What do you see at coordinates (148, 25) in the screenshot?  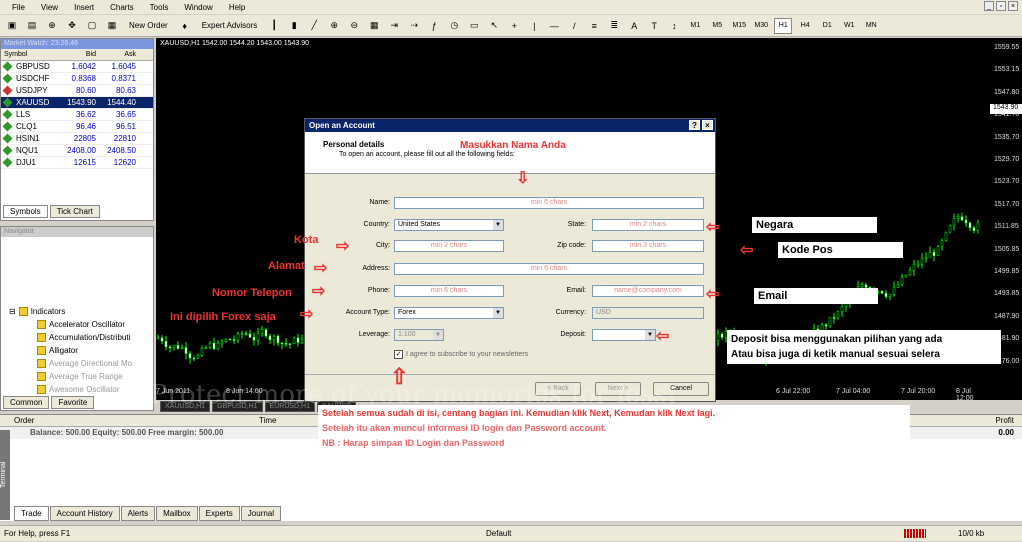 I see `new-order-button: New Order` at bounding box center [148, 25].